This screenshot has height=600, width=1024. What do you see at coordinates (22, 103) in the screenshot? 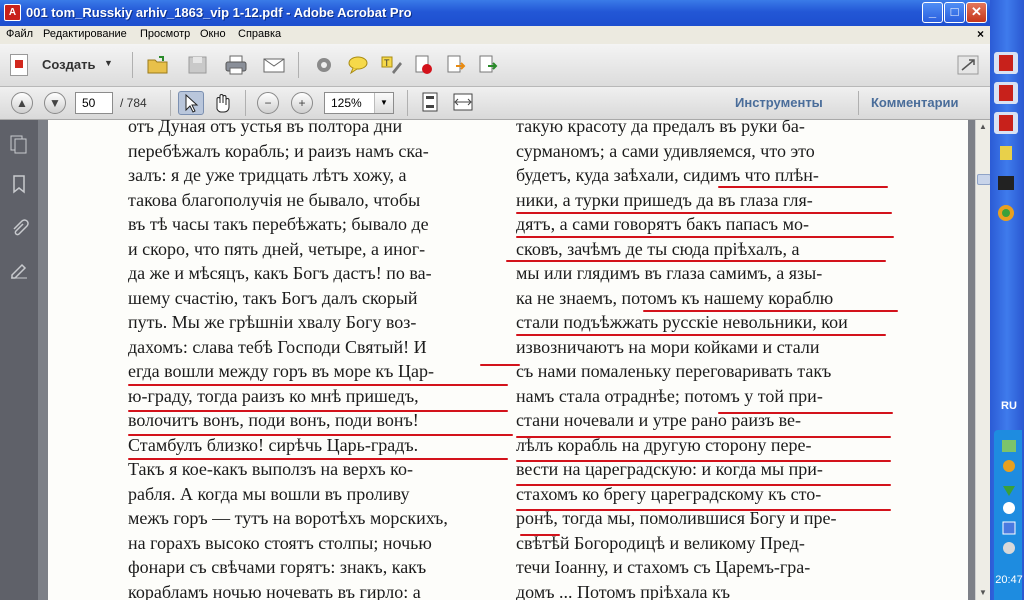
I see `previous-page-button: ▲` at bounding box center [22, 103].